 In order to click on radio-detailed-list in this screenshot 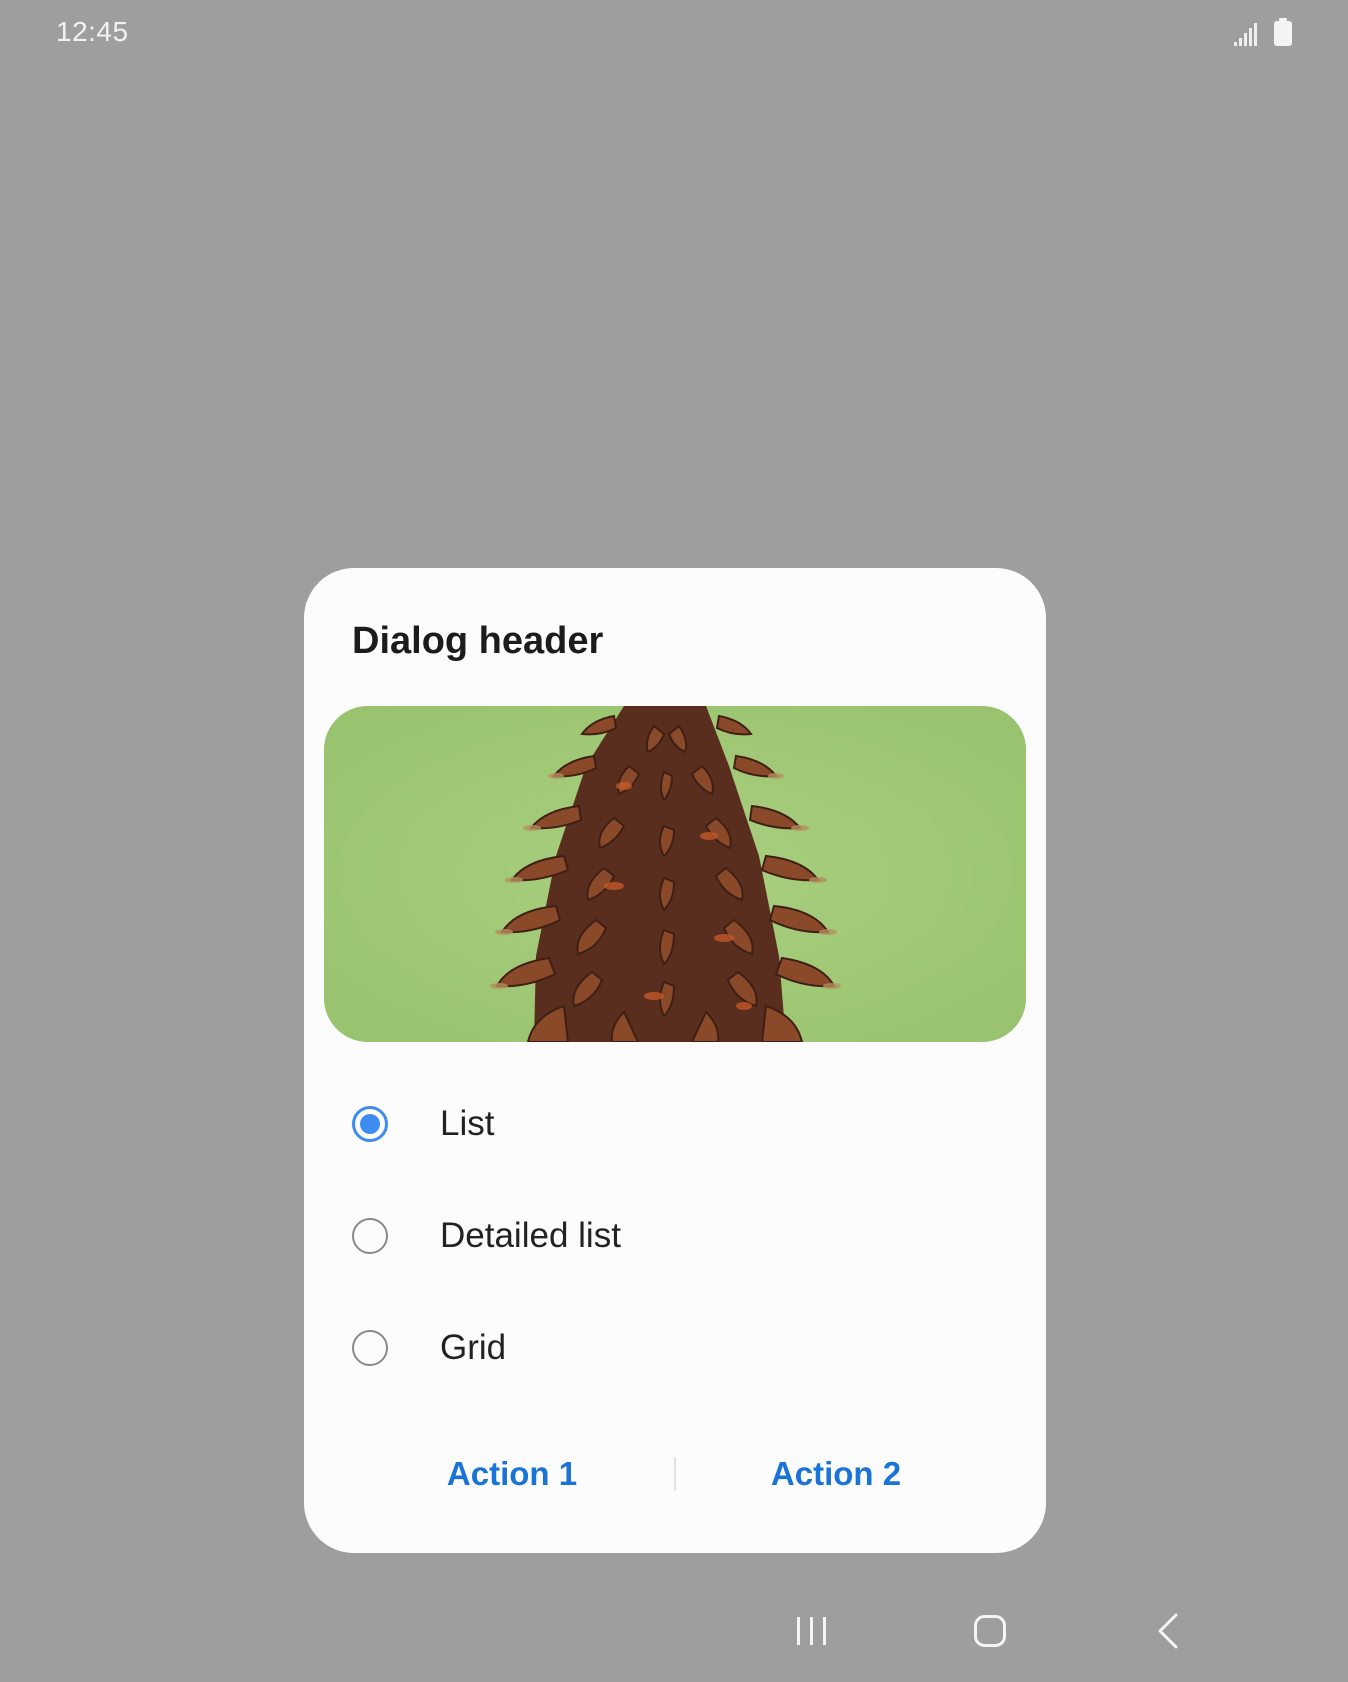, I will do `click(370, 1236)`.